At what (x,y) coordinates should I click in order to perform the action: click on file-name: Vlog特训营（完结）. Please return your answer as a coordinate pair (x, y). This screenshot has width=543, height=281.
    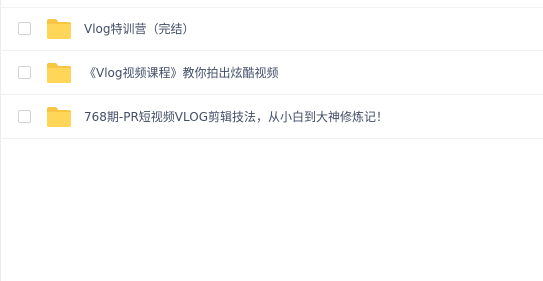
    Looking at the image, I should click on (139, 29).